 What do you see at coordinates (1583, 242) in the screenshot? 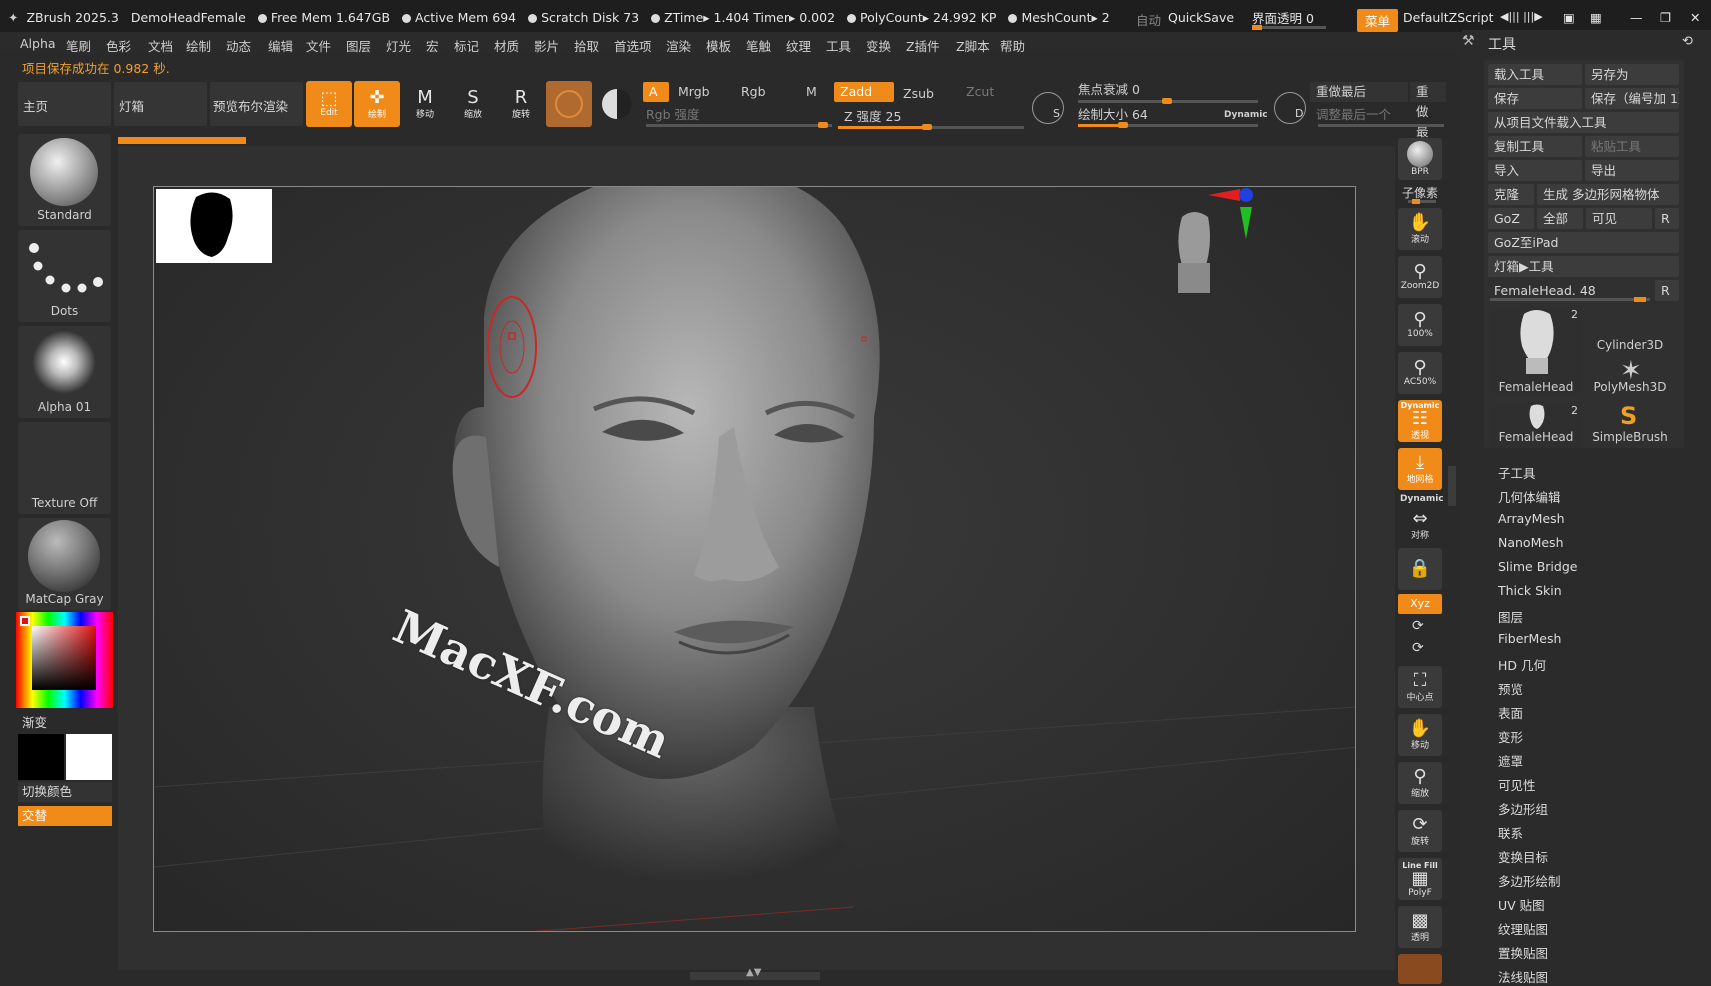
I see `goz-ipad-button: GoZ至iPad` at bounding box center [1583, 242].